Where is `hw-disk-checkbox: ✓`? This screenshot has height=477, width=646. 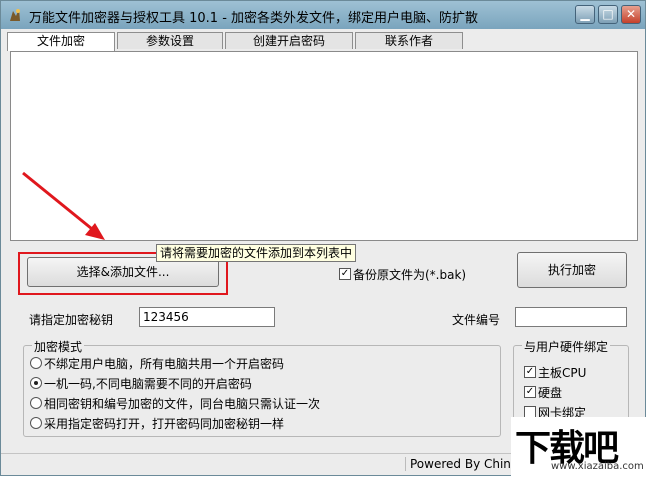
hw-disk-checkbox: ✓ is located at coordinates (530, 392).